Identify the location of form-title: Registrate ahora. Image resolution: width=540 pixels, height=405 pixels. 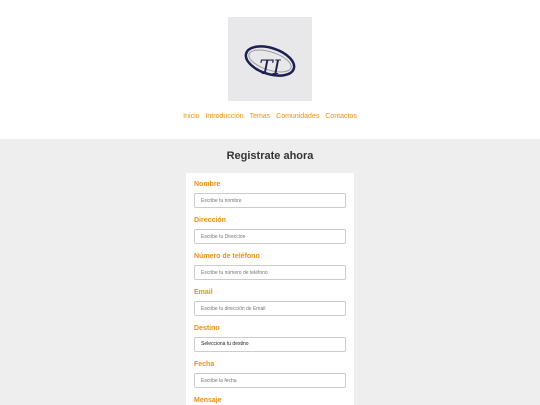
(270, 156).